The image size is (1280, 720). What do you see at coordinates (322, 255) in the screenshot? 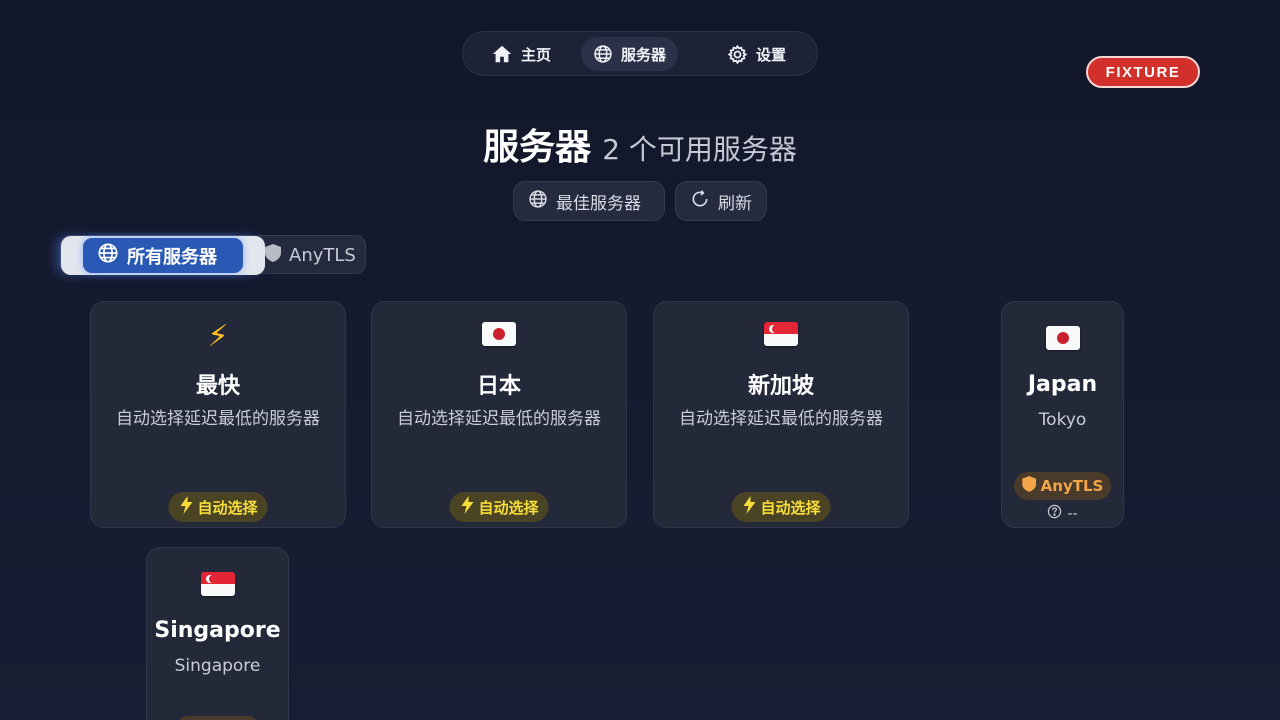
I see `filter-chip-label: AnyTLS` at bounding box center [322, 255].